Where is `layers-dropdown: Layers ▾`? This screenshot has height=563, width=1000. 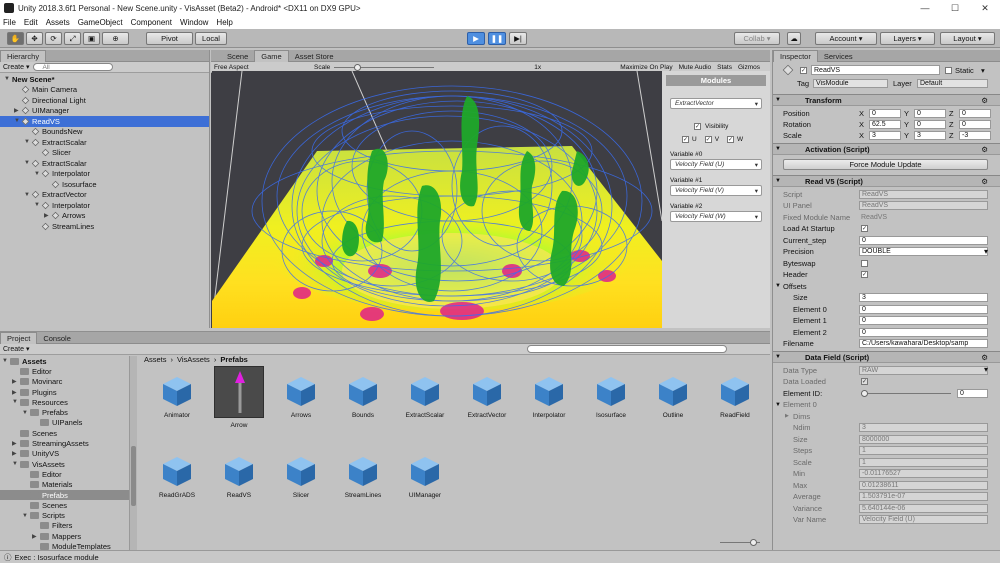
layers-dropdown: Layers ▾ is located at coordinates (907, 38).